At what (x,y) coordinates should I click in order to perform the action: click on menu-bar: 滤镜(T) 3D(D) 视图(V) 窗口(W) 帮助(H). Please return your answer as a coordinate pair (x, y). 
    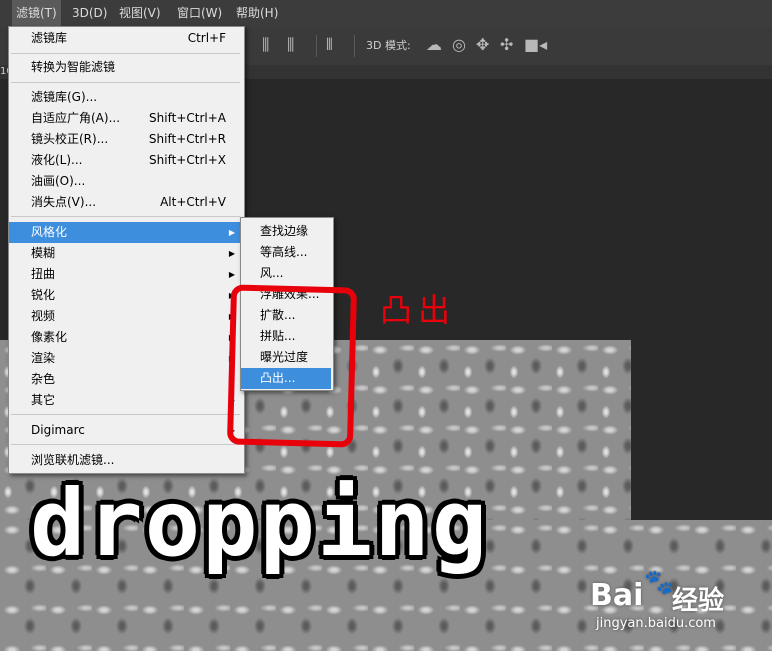
    Looking at the image, I should click on (386, 13).